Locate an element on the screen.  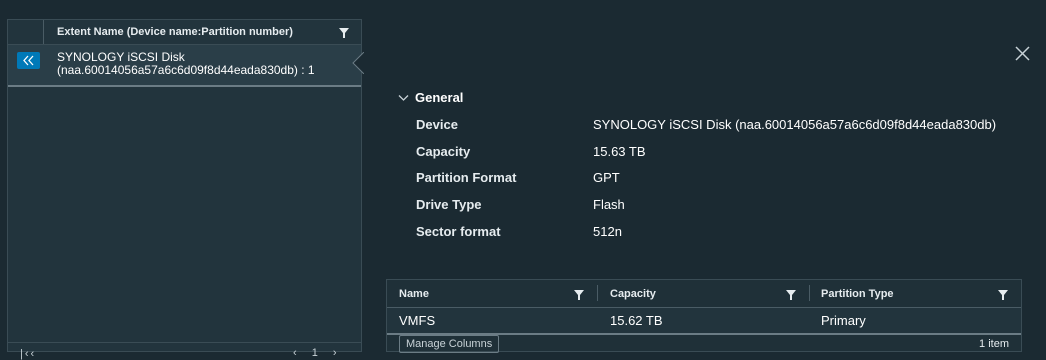
extent-list-footer: |‹‹ ‹ 1 › is located at coordinates (184, 351).